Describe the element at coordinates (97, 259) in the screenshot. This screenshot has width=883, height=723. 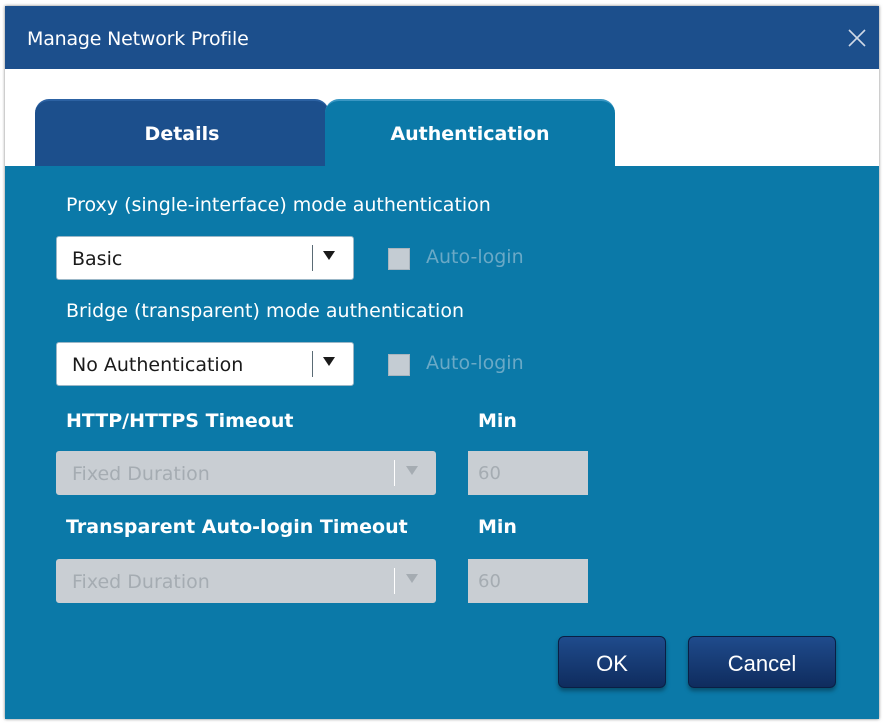
I see `proxy-auth-value: Basic` at that location.